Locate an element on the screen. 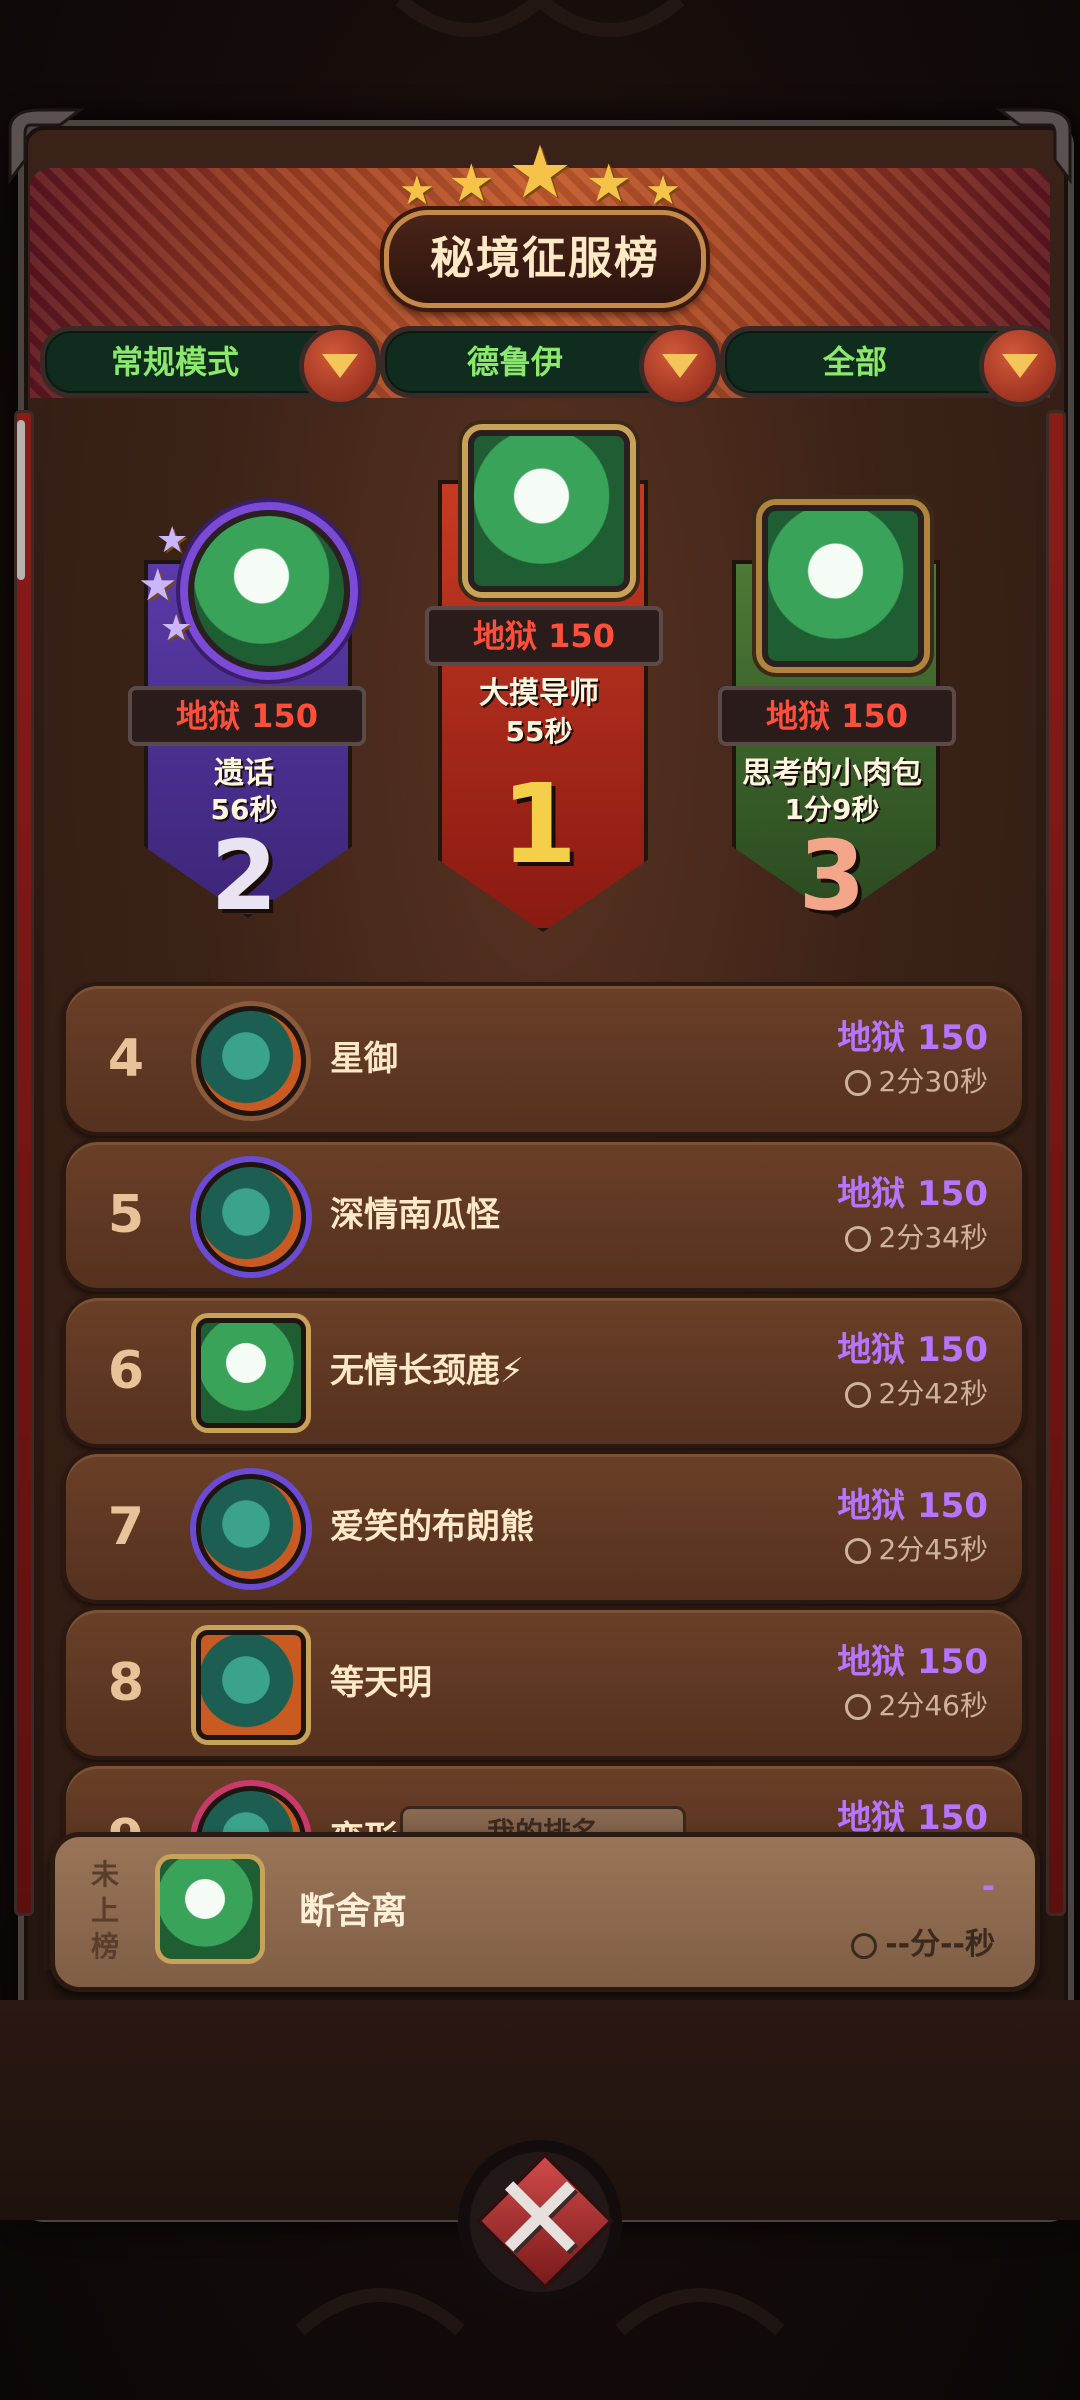  row-time-text: 2分30秒 is located at coordinates (933, 1081).